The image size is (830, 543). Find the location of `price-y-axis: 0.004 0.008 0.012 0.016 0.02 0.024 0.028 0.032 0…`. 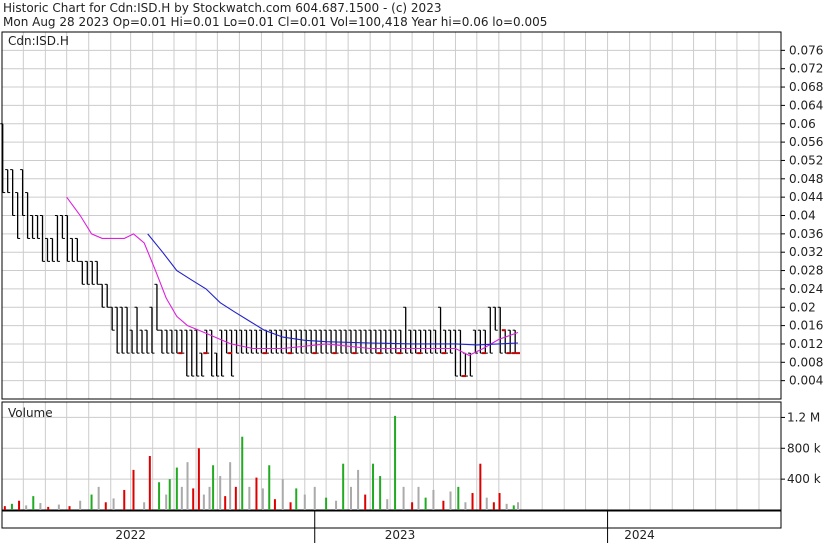

price-y-axis: 0.004 0.008 0.012 0.016 0.02 0.024 0.028 0.032 0… is located at coordinates (802, 215).